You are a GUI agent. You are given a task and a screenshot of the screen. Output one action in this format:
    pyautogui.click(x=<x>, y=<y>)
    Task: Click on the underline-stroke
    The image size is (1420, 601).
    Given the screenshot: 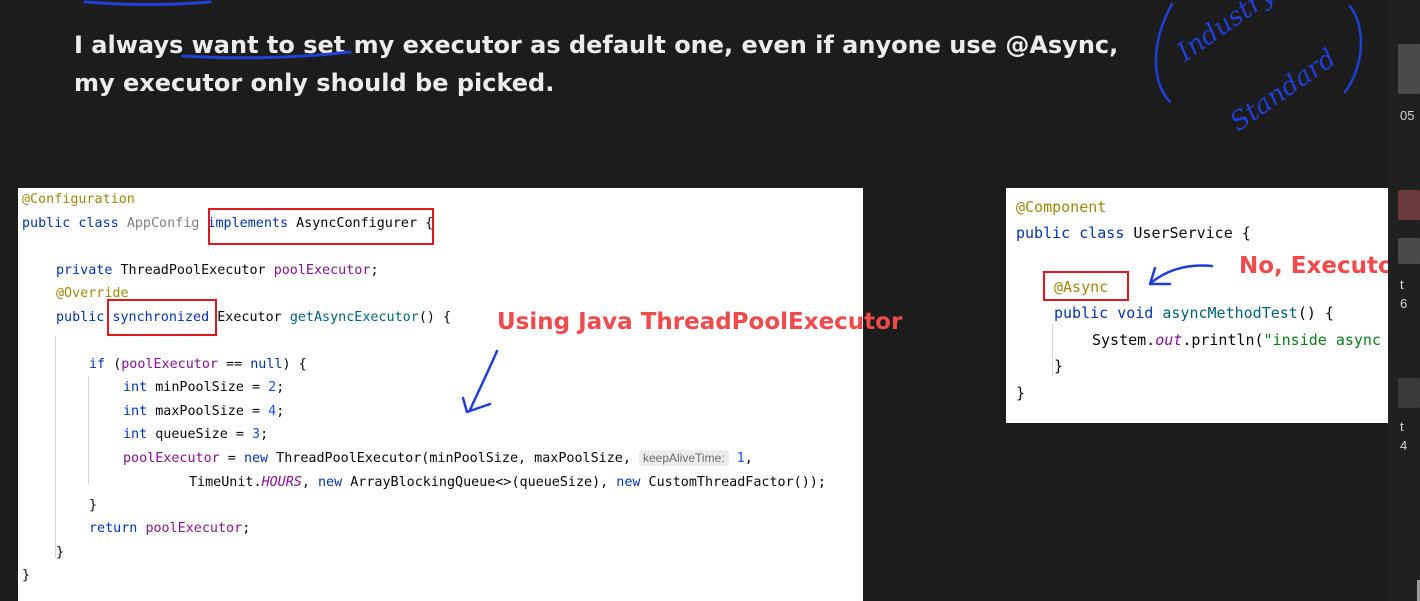 What is the action you would take?
    pyautogui.click(x=266, y=55)
    